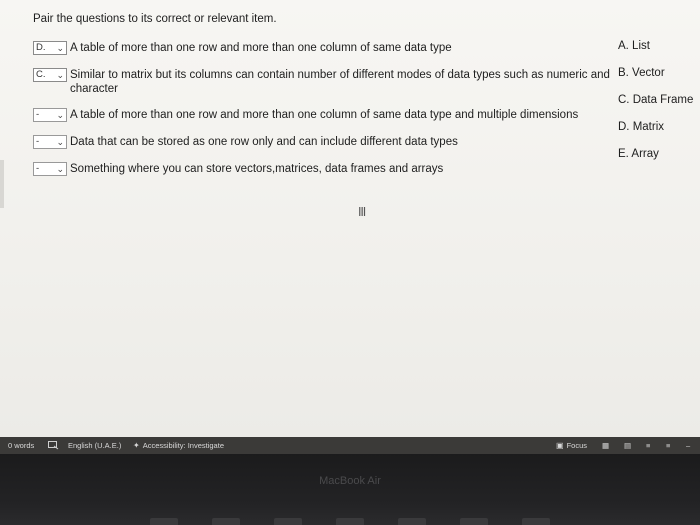  Describe the element at coordinates (350, 481) in the screenshot. I see `laptop-brand: MacBook Air` at that location.